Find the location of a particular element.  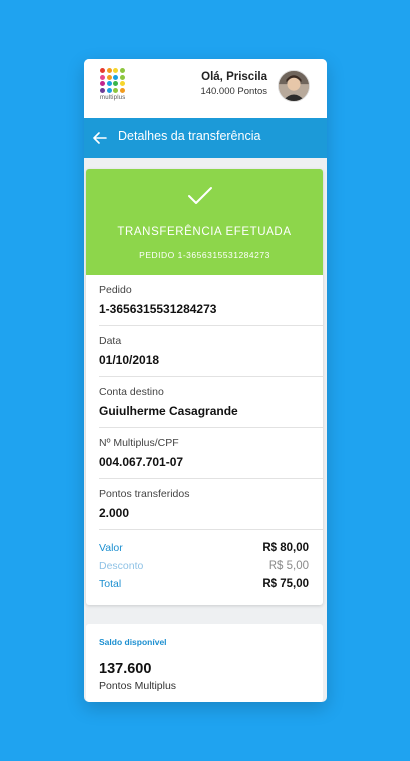

desconto-line: Desconto R$ 5,00 is located at coordinates (204, 566).